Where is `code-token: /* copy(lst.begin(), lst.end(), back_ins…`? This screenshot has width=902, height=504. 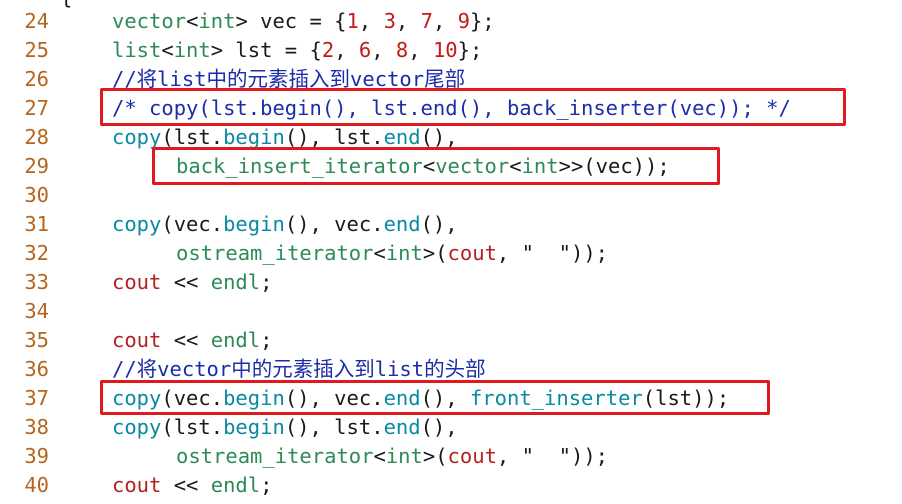
code-token: /* copy(lst.begin(), lst.end(), back_ins… is located at coordinates (451, 108).